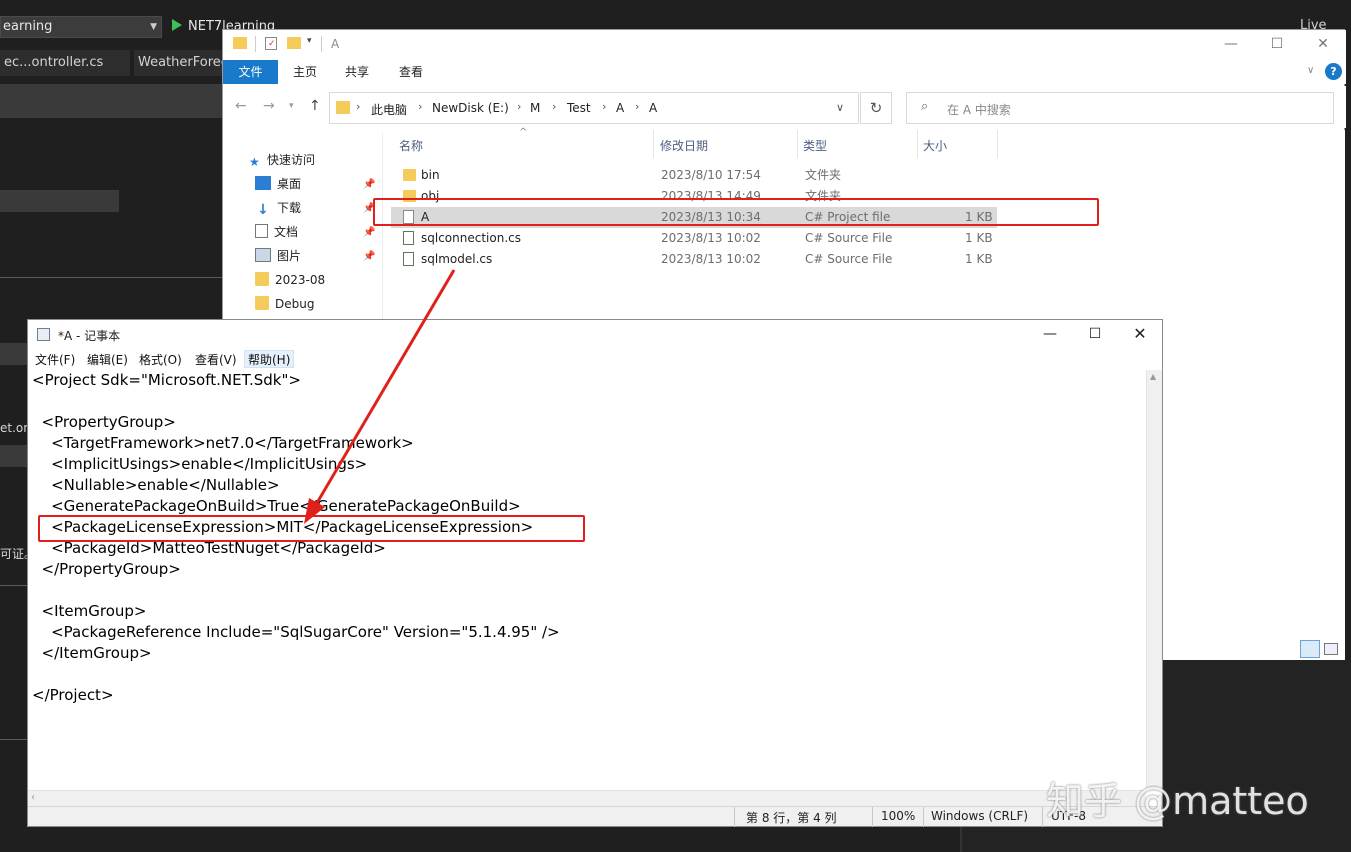 This screenshot has height=852, width=1351. Describe the element at coordinates (92, 653) in the screenshot. I see `editor-line: </ItemGroup>` at that location.